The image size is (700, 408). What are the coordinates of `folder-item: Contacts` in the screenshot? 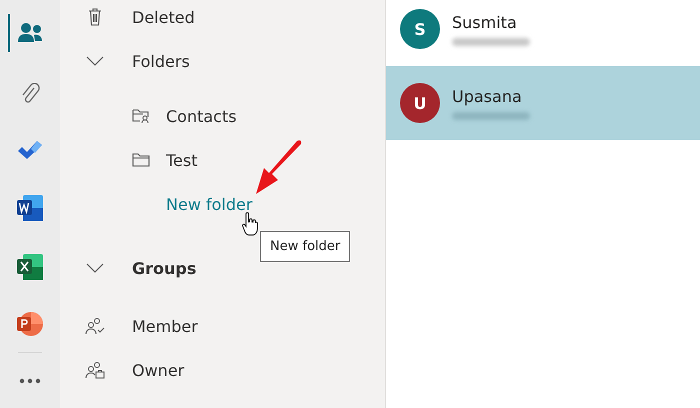 It's located at (201, 116).